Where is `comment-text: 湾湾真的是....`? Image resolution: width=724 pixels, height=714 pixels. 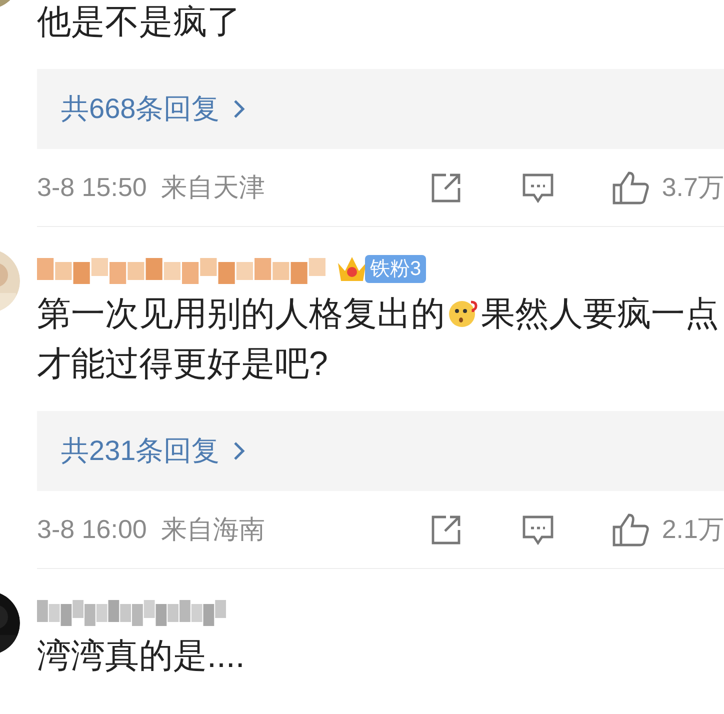 comment-text: 湾湾真的是.... is located at coordinates (141, 656).